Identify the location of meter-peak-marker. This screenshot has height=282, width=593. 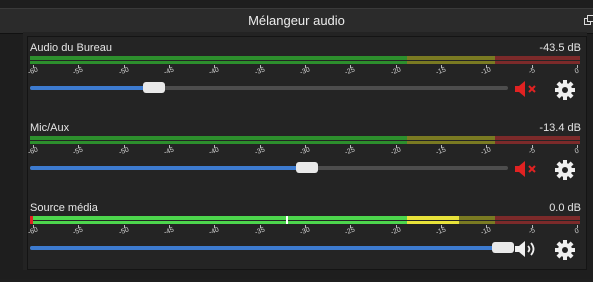
(31, 220).